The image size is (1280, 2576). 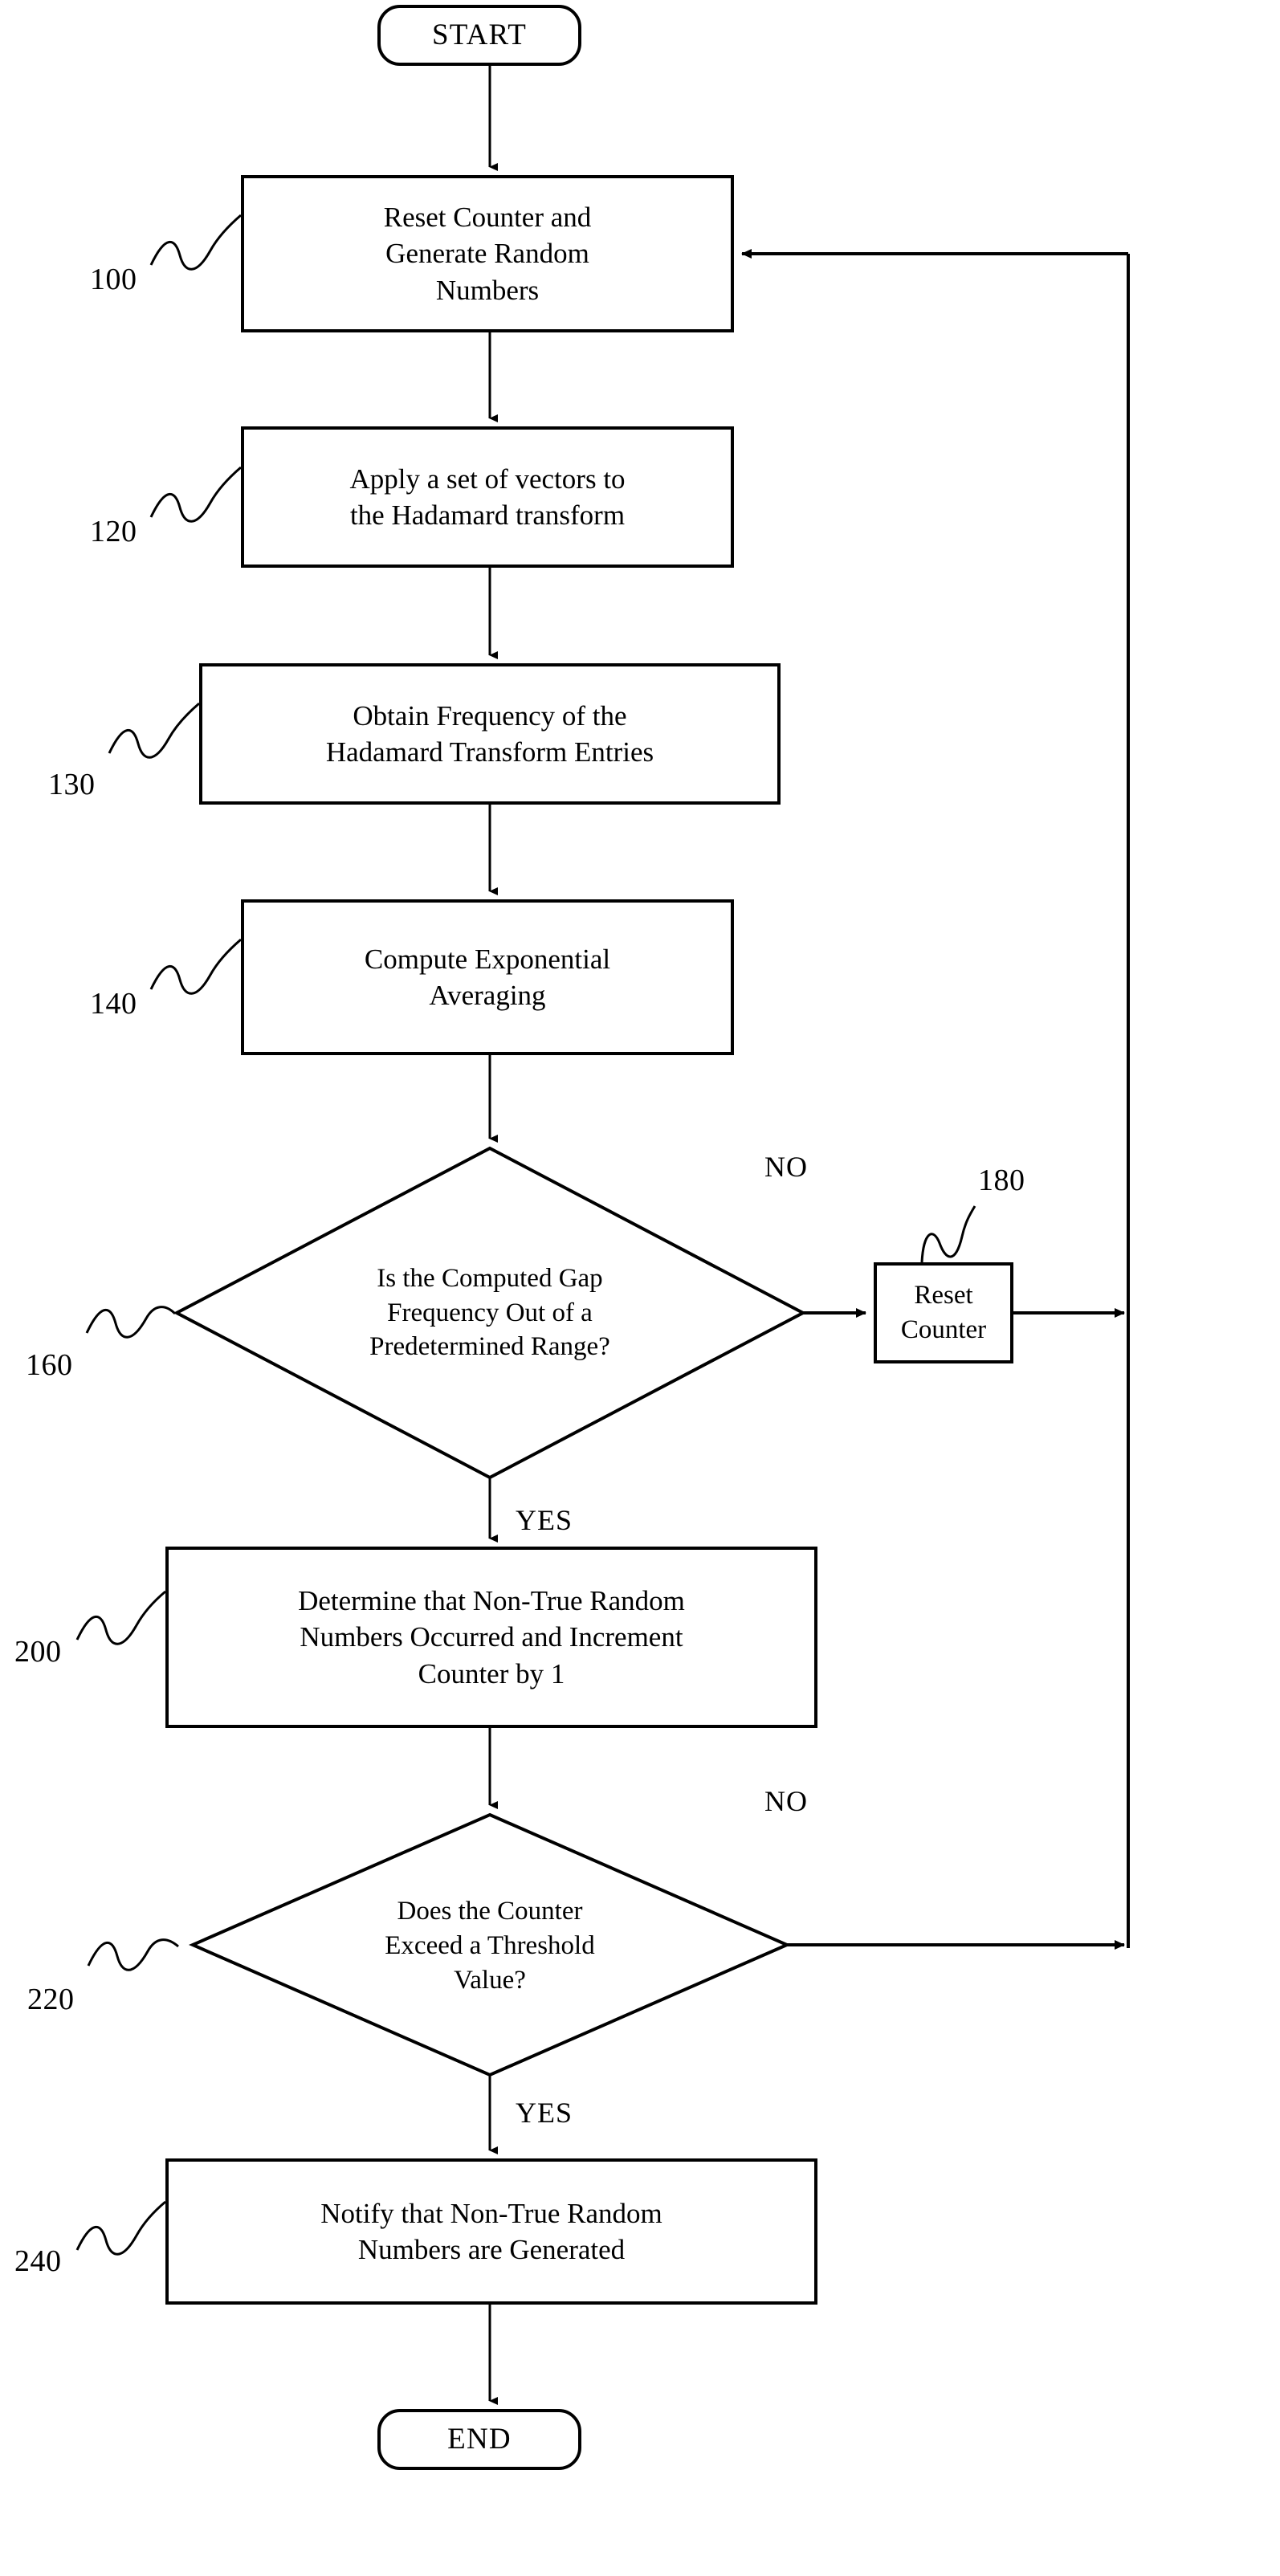 I want to click on start-terminal-shape, so click(x=479, y=35).